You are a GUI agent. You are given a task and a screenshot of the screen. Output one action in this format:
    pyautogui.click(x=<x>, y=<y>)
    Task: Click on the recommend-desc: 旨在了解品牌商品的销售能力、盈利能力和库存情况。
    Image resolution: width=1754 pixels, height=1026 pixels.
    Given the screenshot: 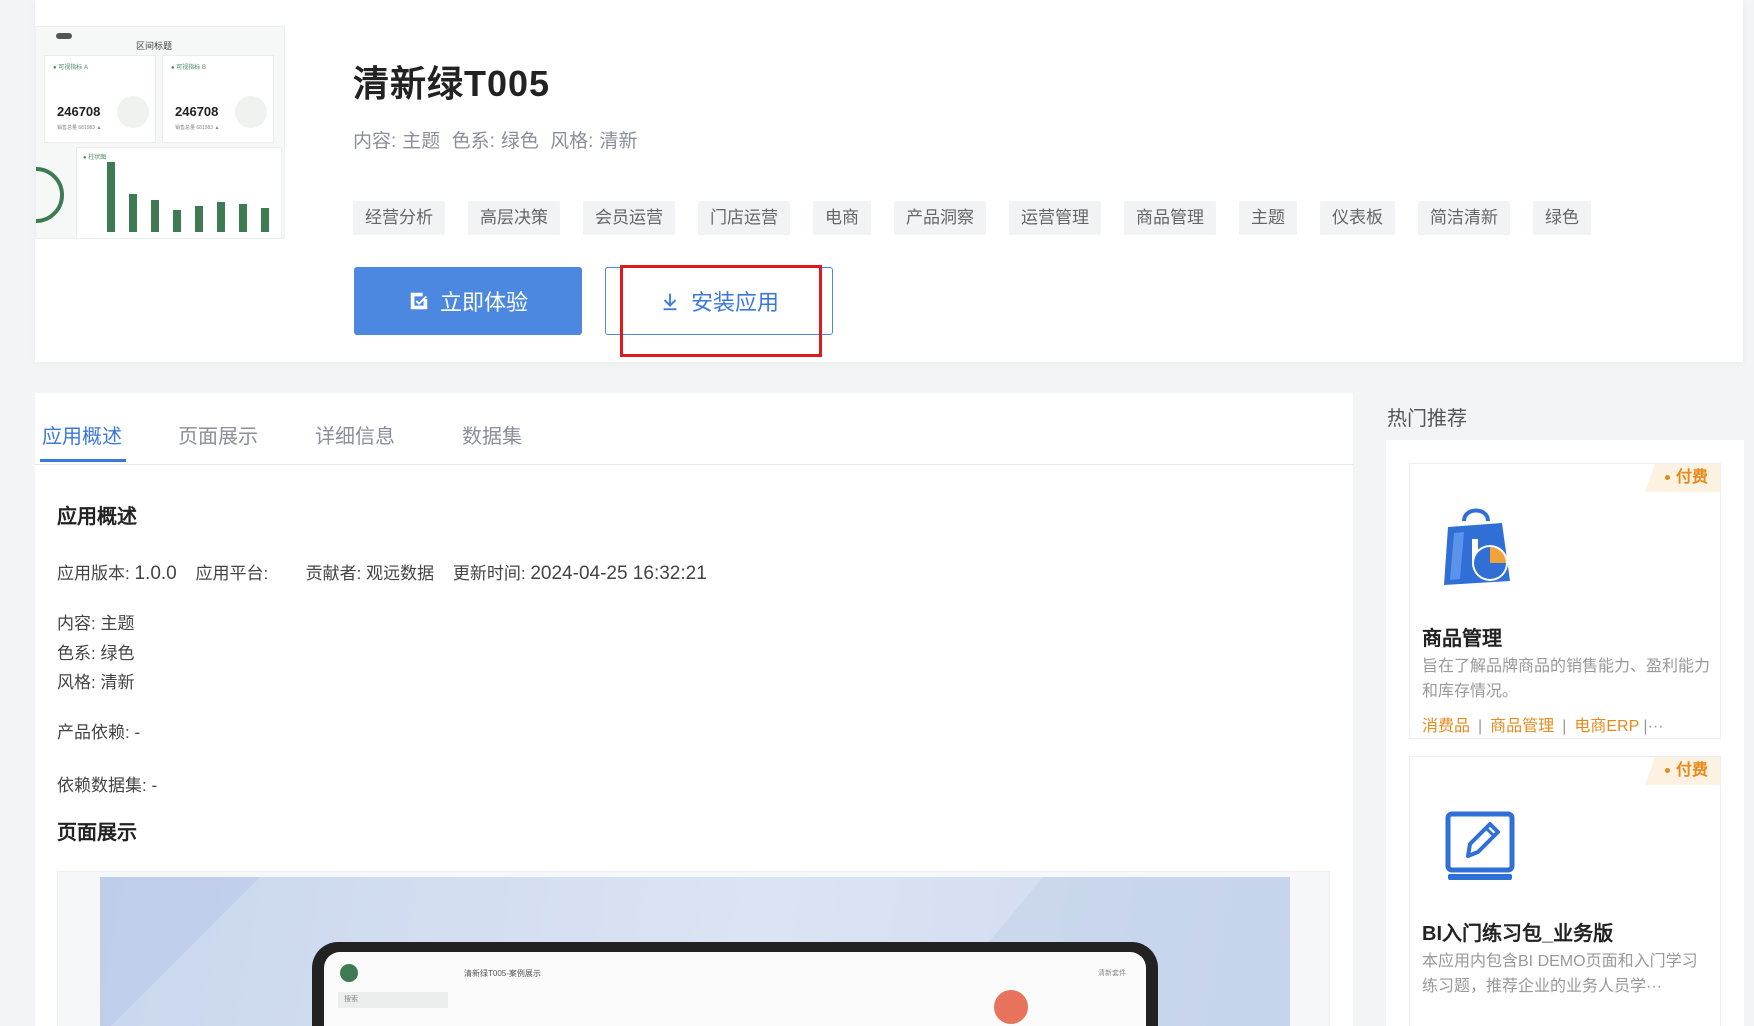 What is the action you would take?
    pyautogui.click(x=1566, y=679)
    